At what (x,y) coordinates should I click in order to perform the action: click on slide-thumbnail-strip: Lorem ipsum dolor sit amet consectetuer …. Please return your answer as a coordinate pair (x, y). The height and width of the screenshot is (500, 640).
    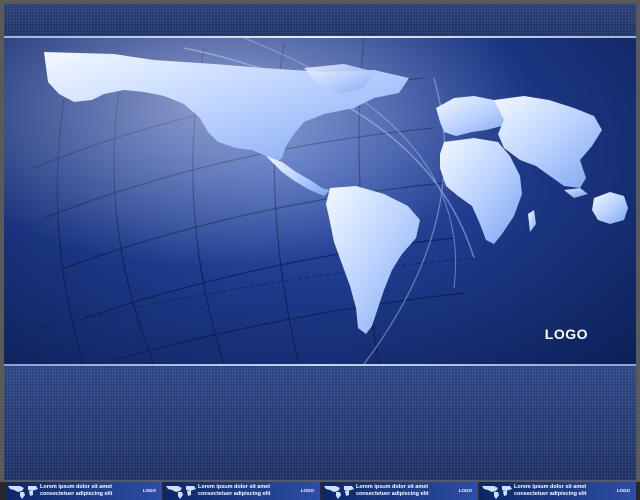
    Looking at the image, I should click on (320, 491).